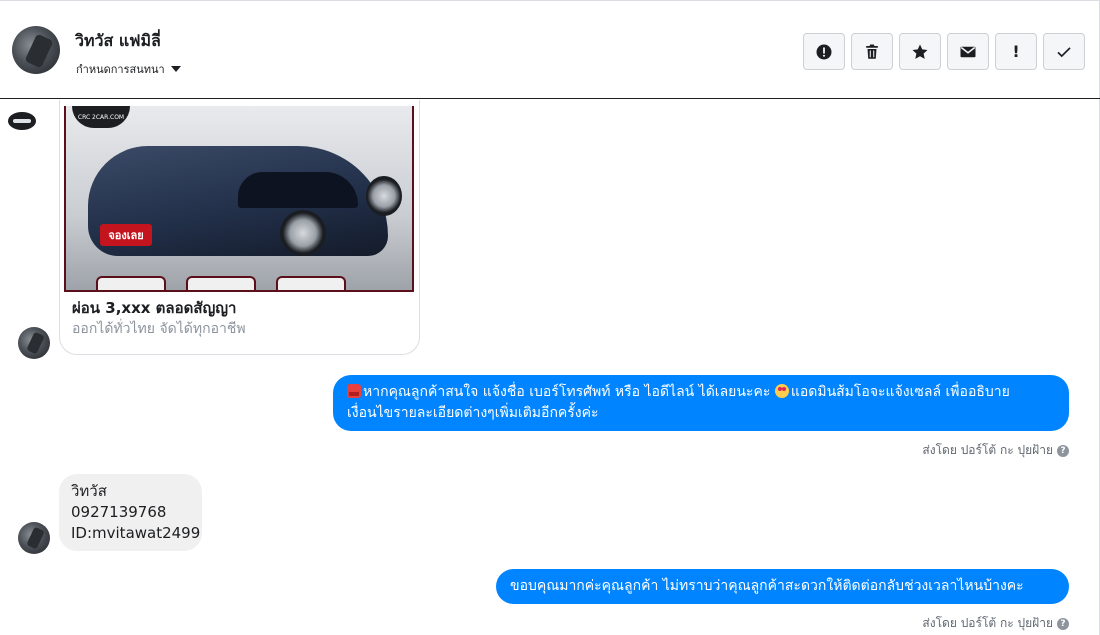 The height and width of the screenshot is (635, 1100). Describe the element at coordinates (239, 199) in the screenshot. I see `car-photo: CRC 2CAR.COM จองเลย` at that location.